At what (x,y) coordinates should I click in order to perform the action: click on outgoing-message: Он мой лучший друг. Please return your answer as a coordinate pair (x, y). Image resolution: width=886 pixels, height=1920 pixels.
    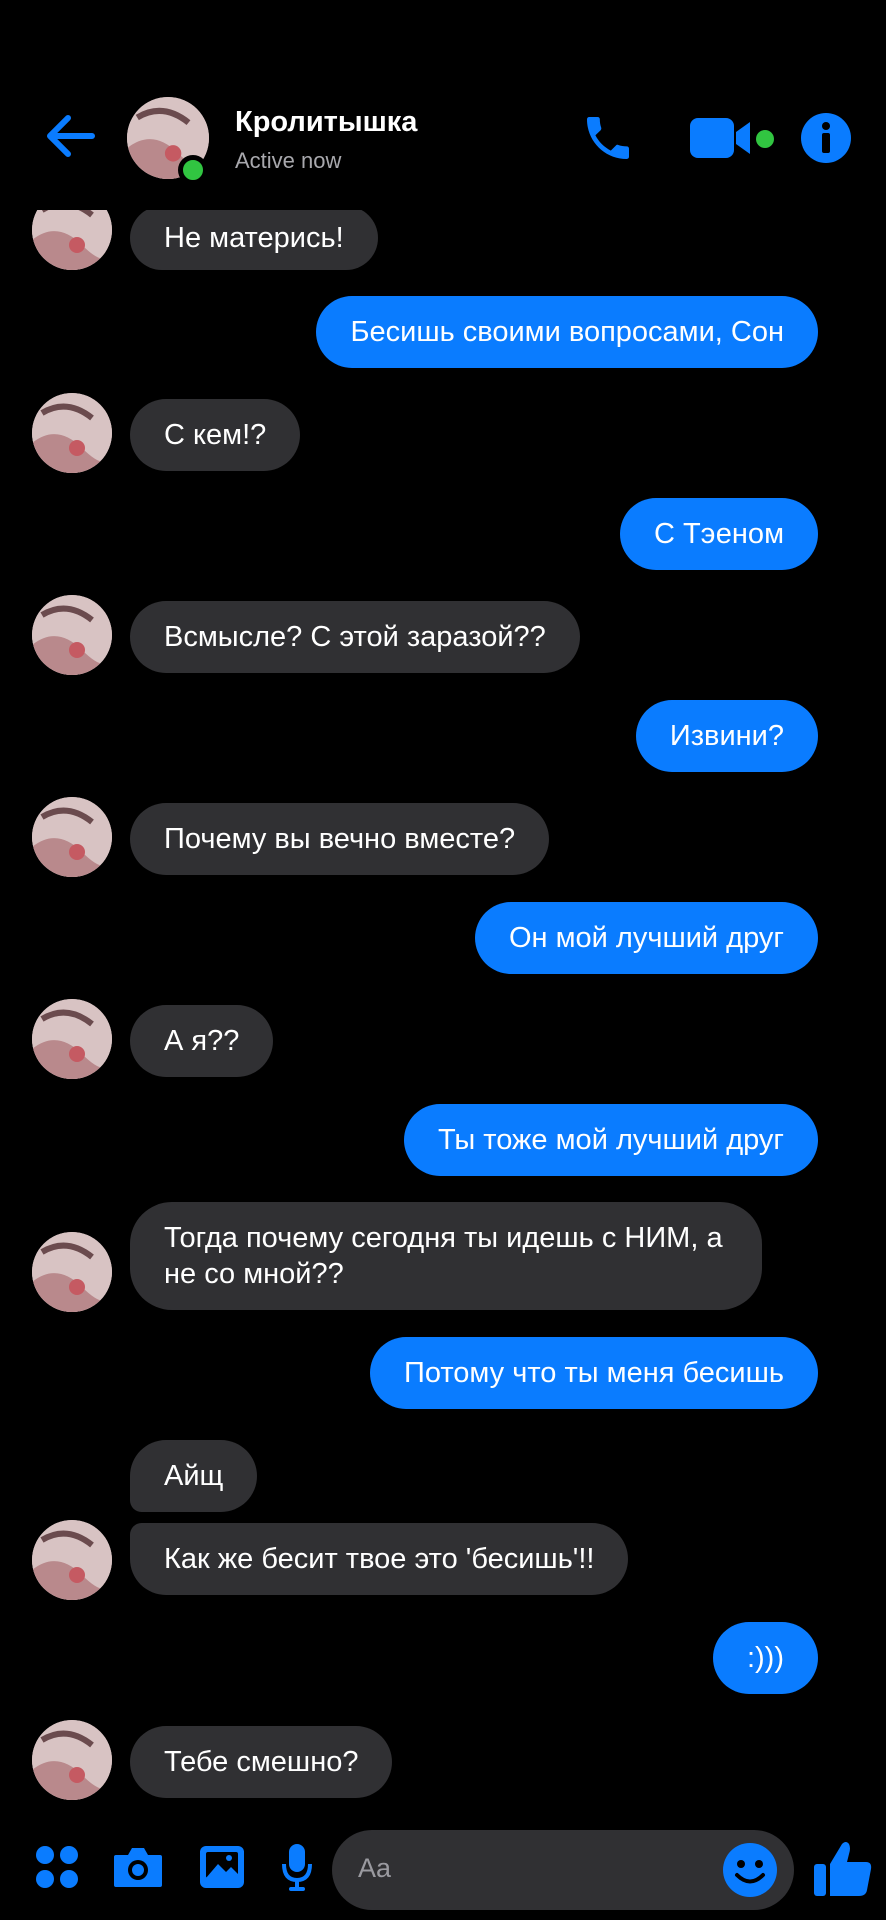
    Looking at the image, I should click on (646, 938).